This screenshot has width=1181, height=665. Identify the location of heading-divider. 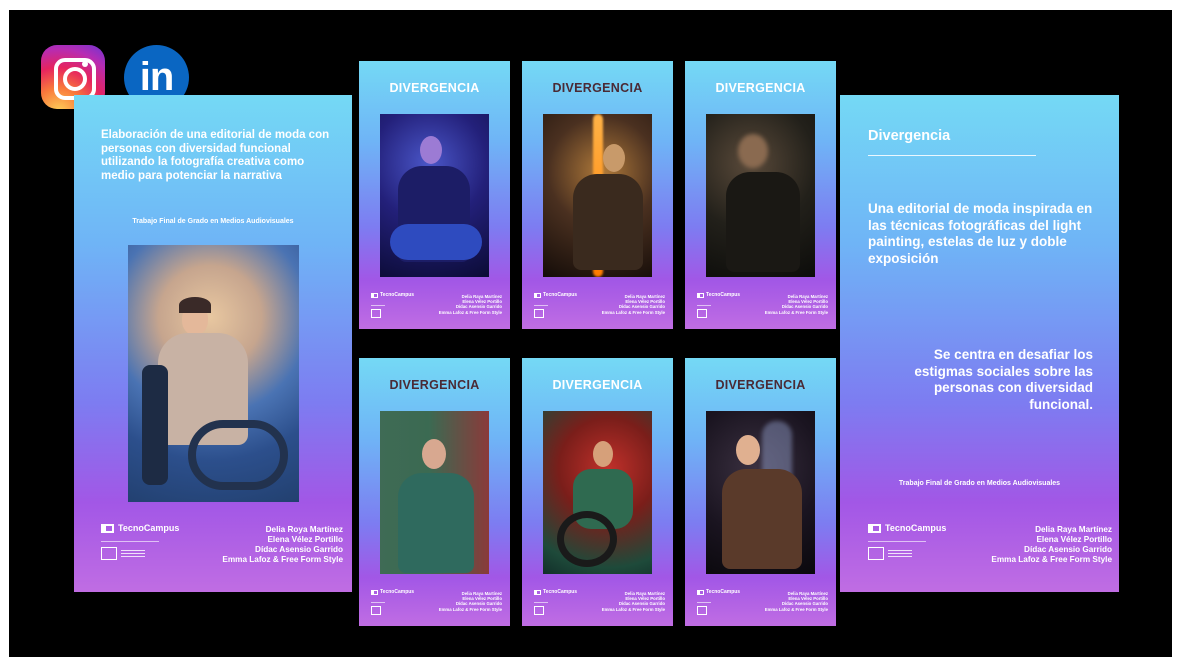
(952, 155).